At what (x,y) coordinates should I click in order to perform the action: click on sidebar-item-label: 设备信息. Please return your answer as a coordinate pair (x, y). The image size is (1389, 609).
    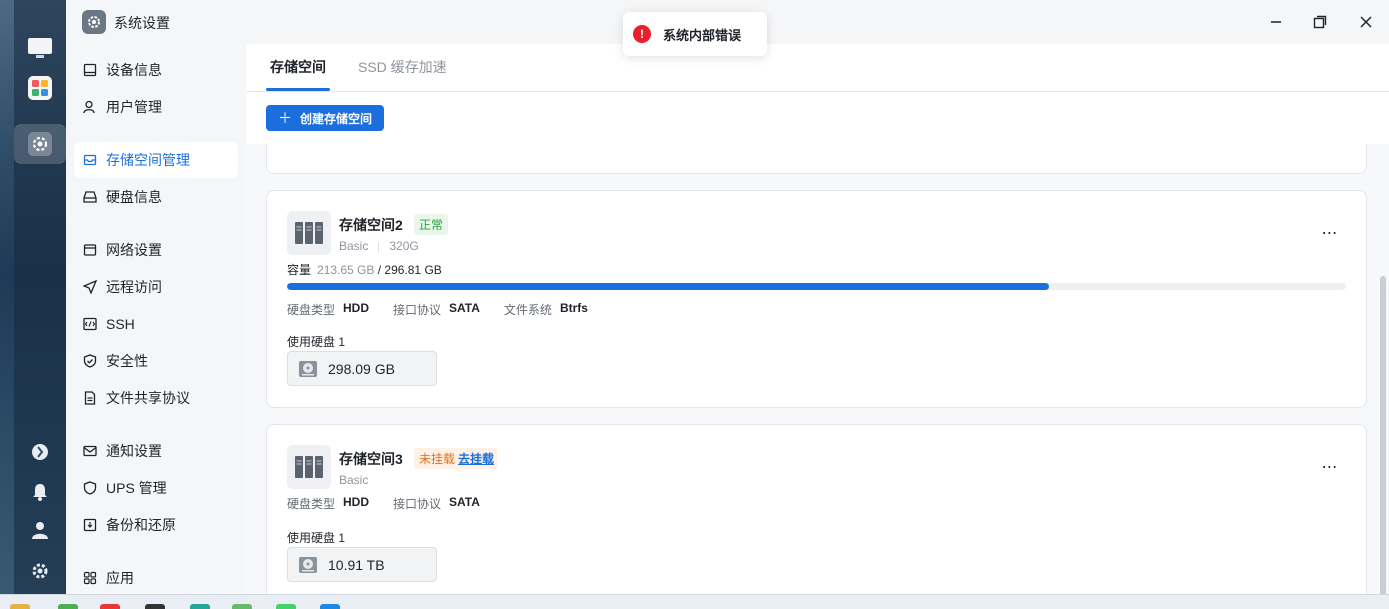
    Looking at the image, I should click on (134, 70).